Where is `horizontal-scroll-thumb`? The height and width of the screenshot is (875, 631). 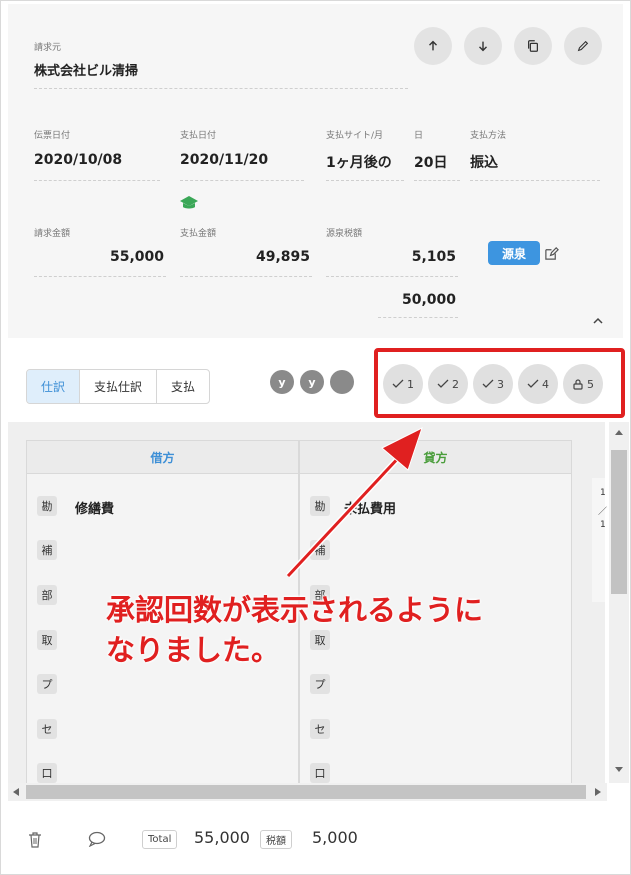
horizontal-scroll-thumb is located at coordinates (306, 792).